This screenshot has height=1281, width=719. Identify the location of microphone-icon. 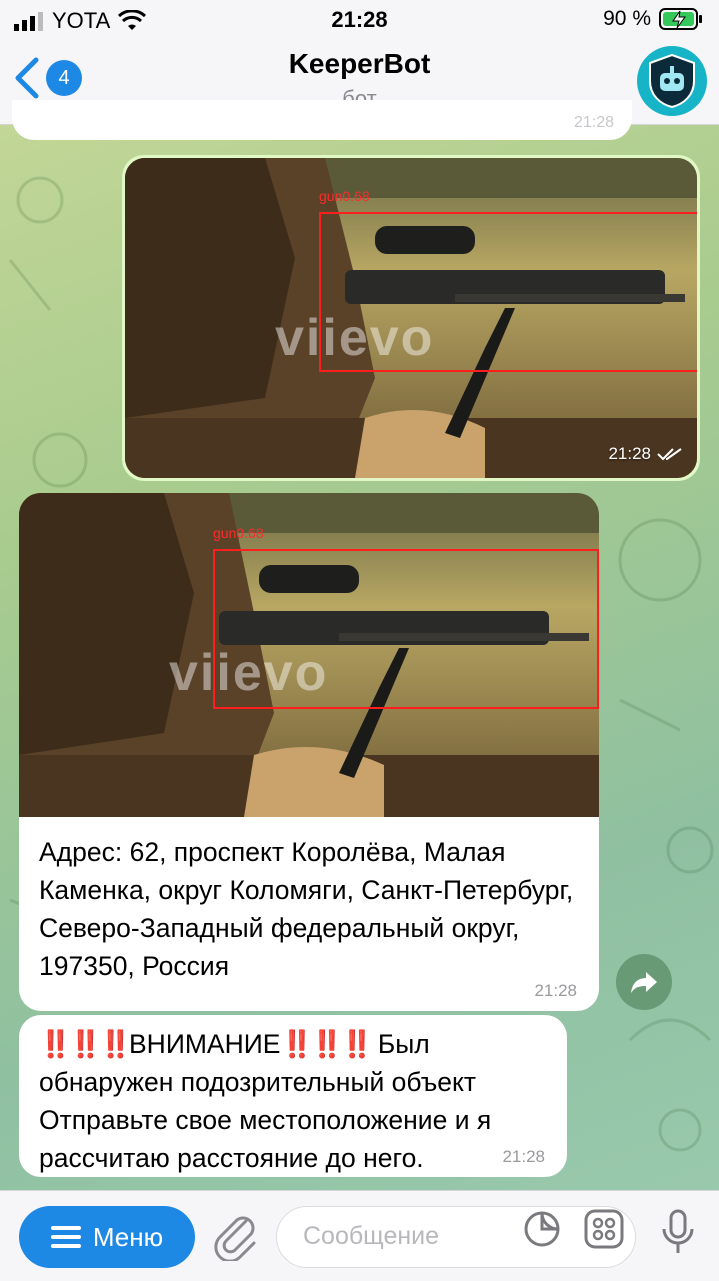
(678, 1231).